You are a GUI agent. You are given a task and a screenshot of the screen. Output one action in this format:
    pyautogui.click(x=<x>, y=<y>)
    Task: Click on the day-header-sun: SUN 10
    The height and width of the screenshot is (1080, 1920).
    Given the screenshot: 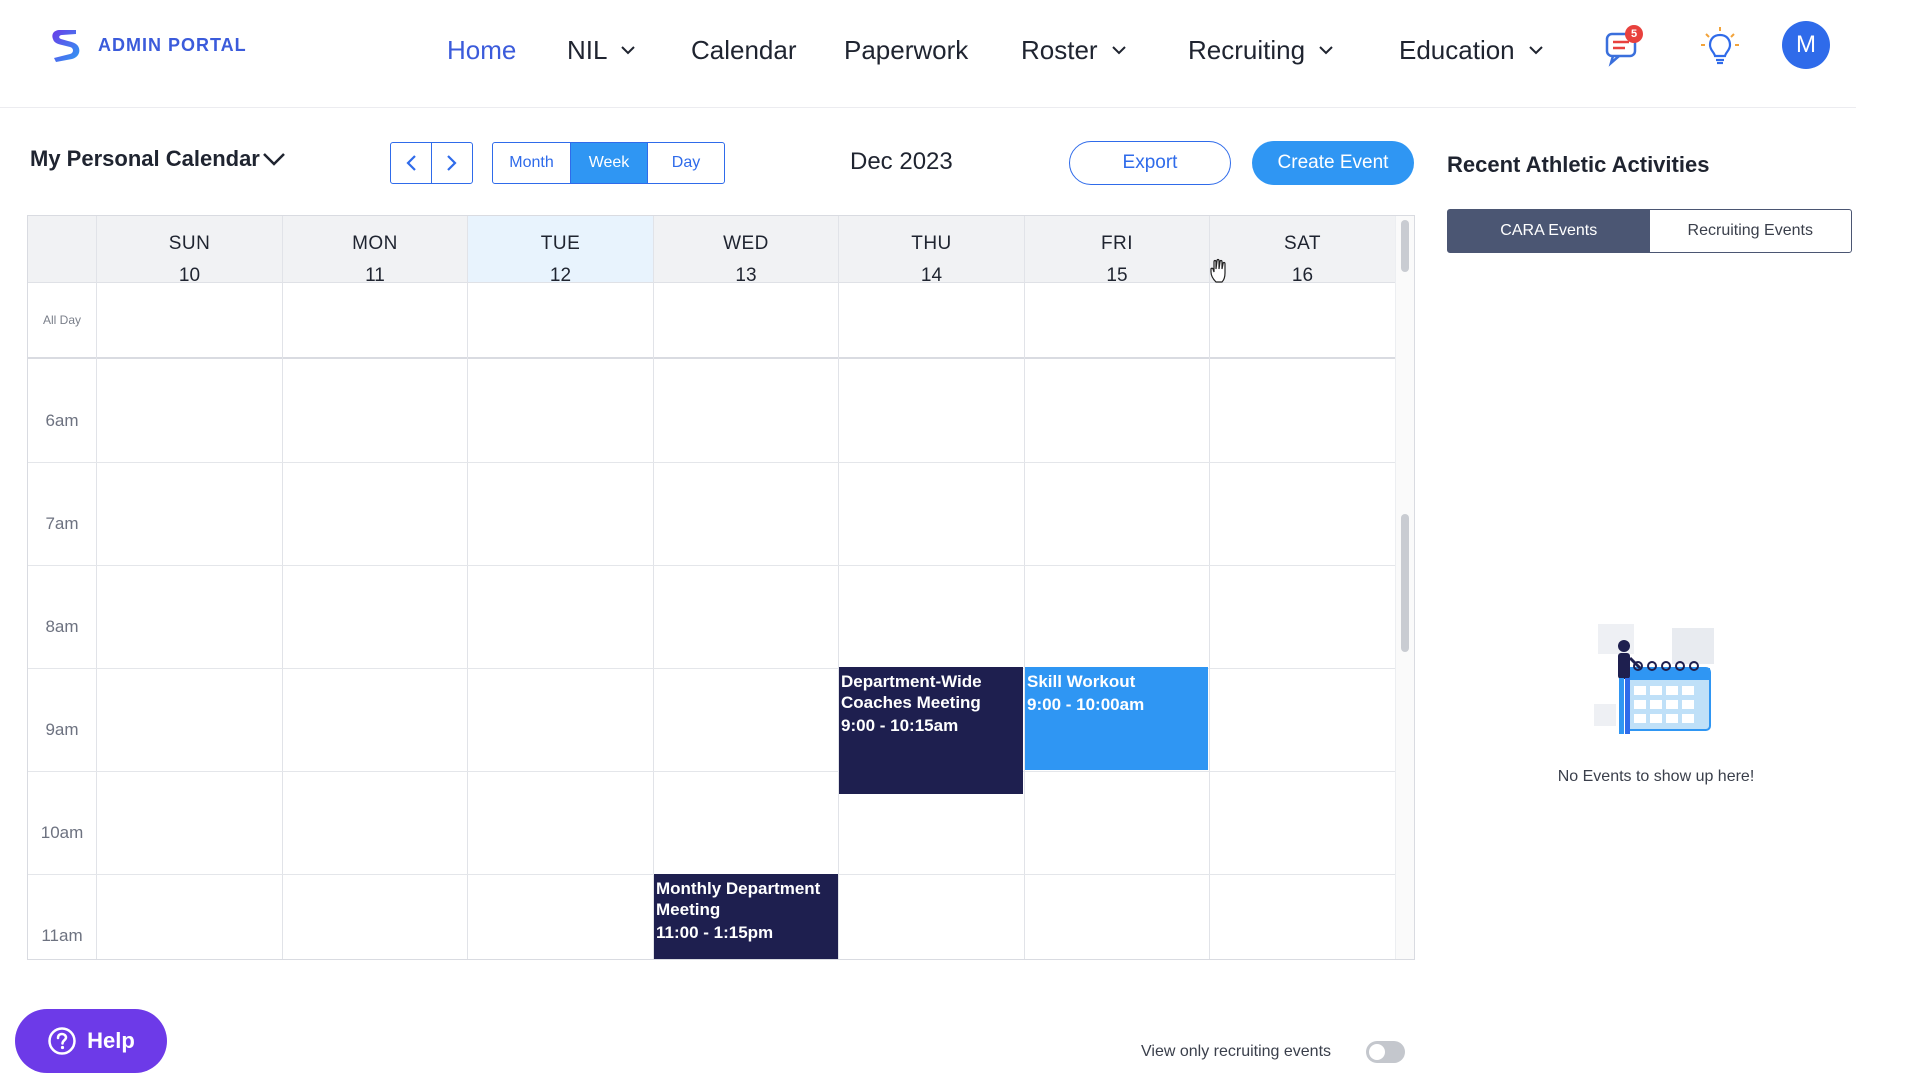 What is the action you would take?
    pyautogui.click(x=189, y=251)
    